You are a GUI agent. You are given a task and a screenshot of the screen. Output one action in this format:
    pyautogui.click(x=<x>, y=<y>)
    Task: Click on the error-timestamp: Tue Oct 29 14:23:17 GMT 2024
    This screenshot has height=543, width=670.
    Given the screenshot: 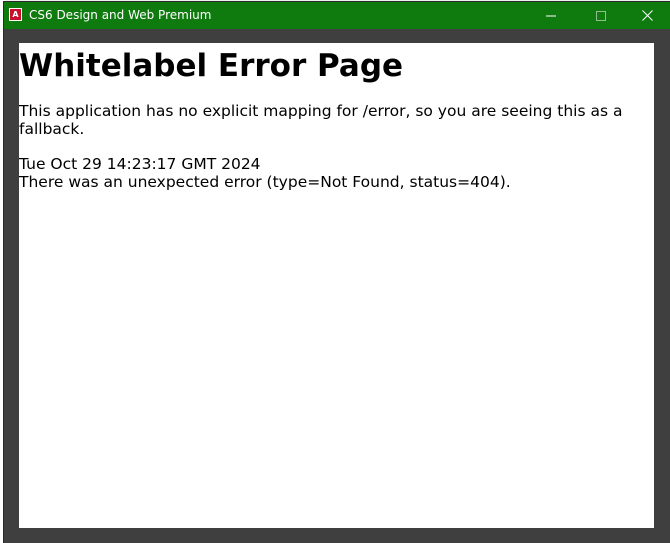 What is the action you would take?
    pyautogui.click(x=140, y=164)
    